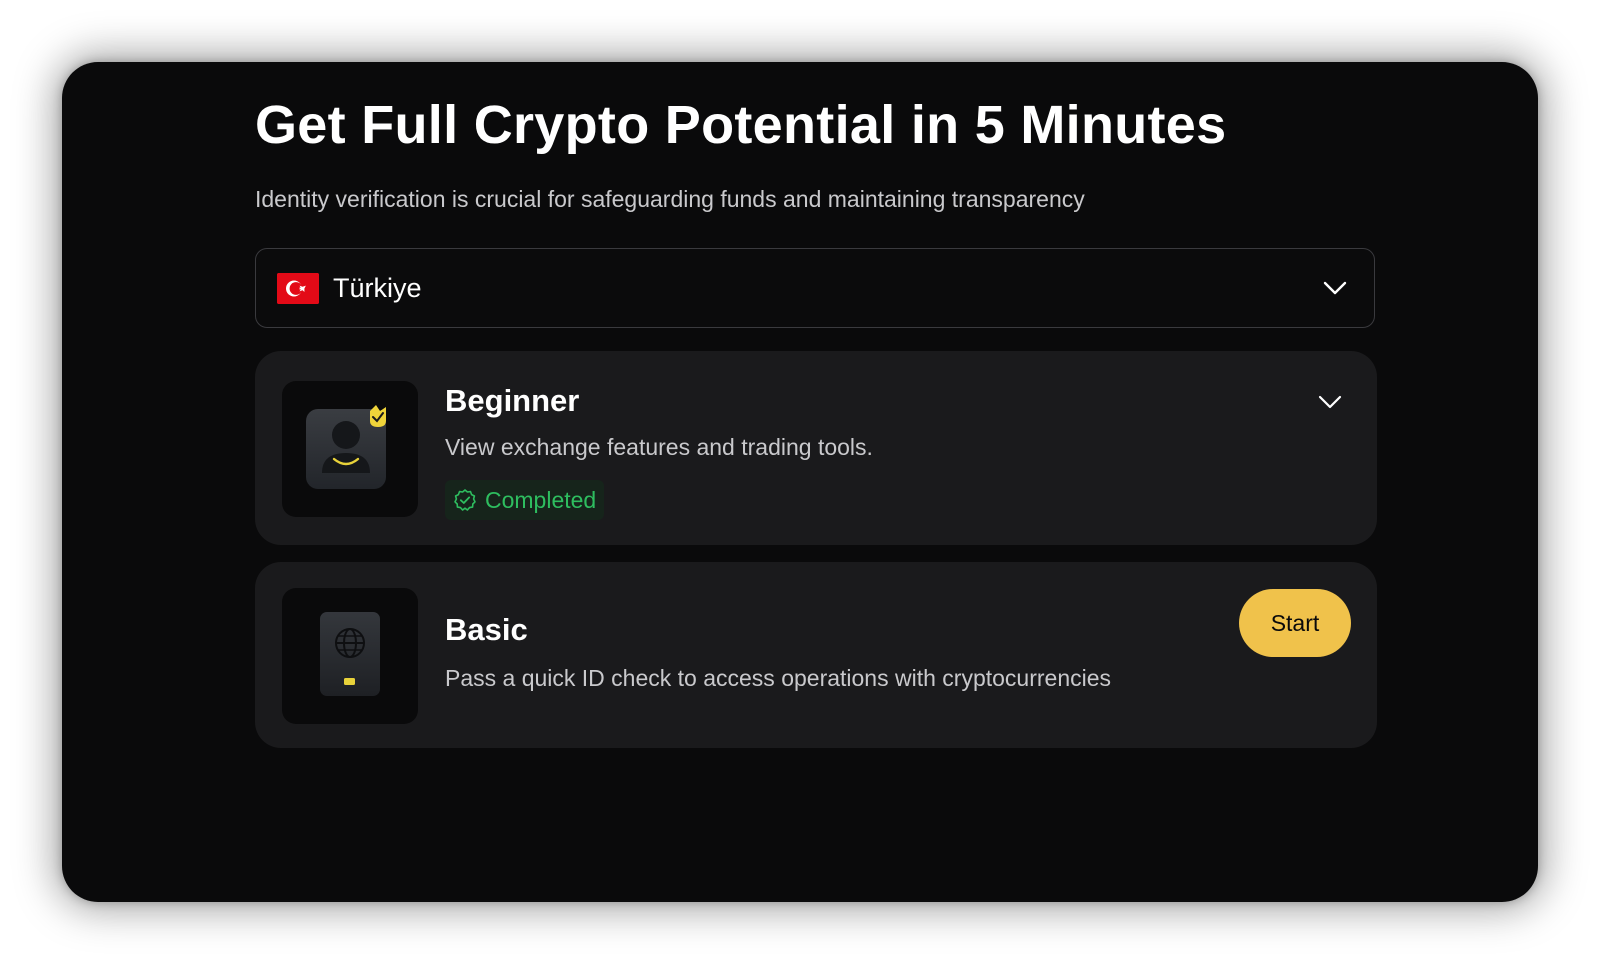 The height and width of the screenshot is (964, 1600). What do you see at coordinates (298, 288) in the screenshot?
I see `turkey-flag-icon` at bounding box center [298, 288].